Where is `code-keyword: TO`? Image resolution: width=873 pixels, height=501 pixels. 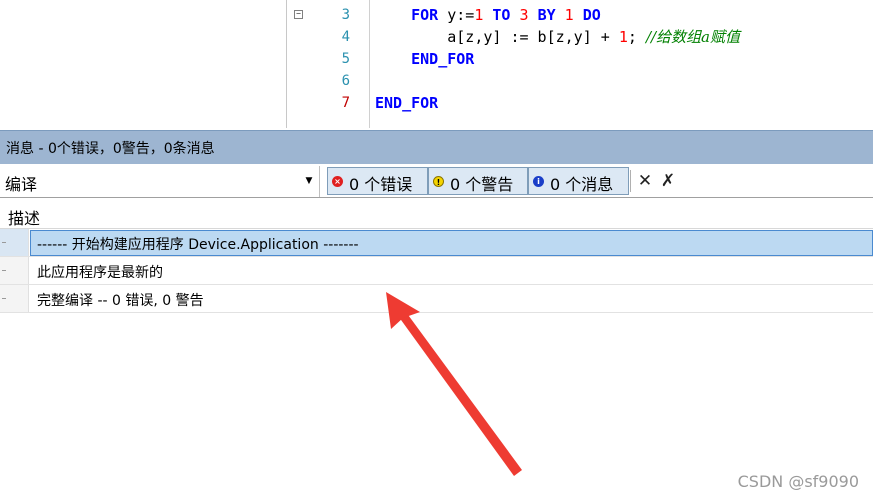
code-keyword: TO is located at coordinates (501, 15).